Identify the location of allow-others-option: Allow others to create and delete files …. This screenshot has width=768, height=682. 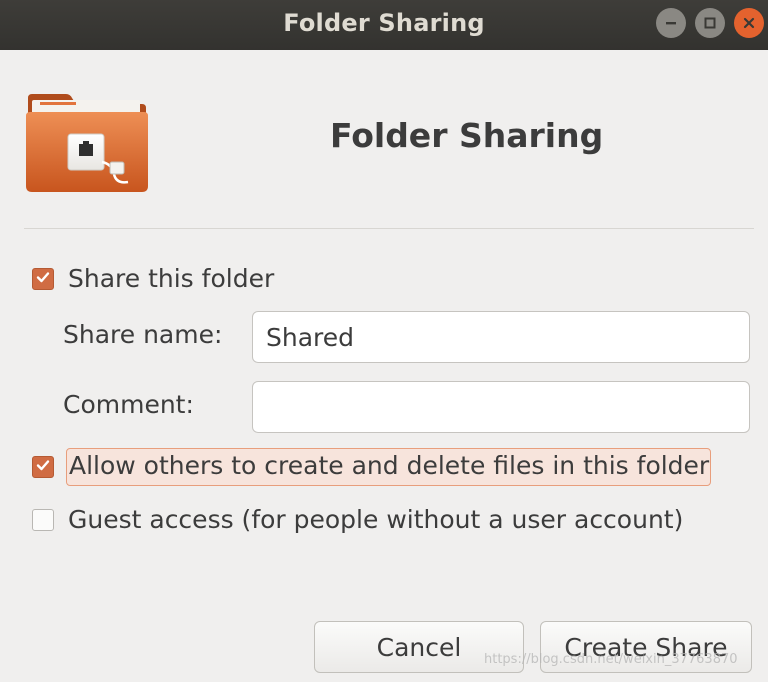
(372, 467).